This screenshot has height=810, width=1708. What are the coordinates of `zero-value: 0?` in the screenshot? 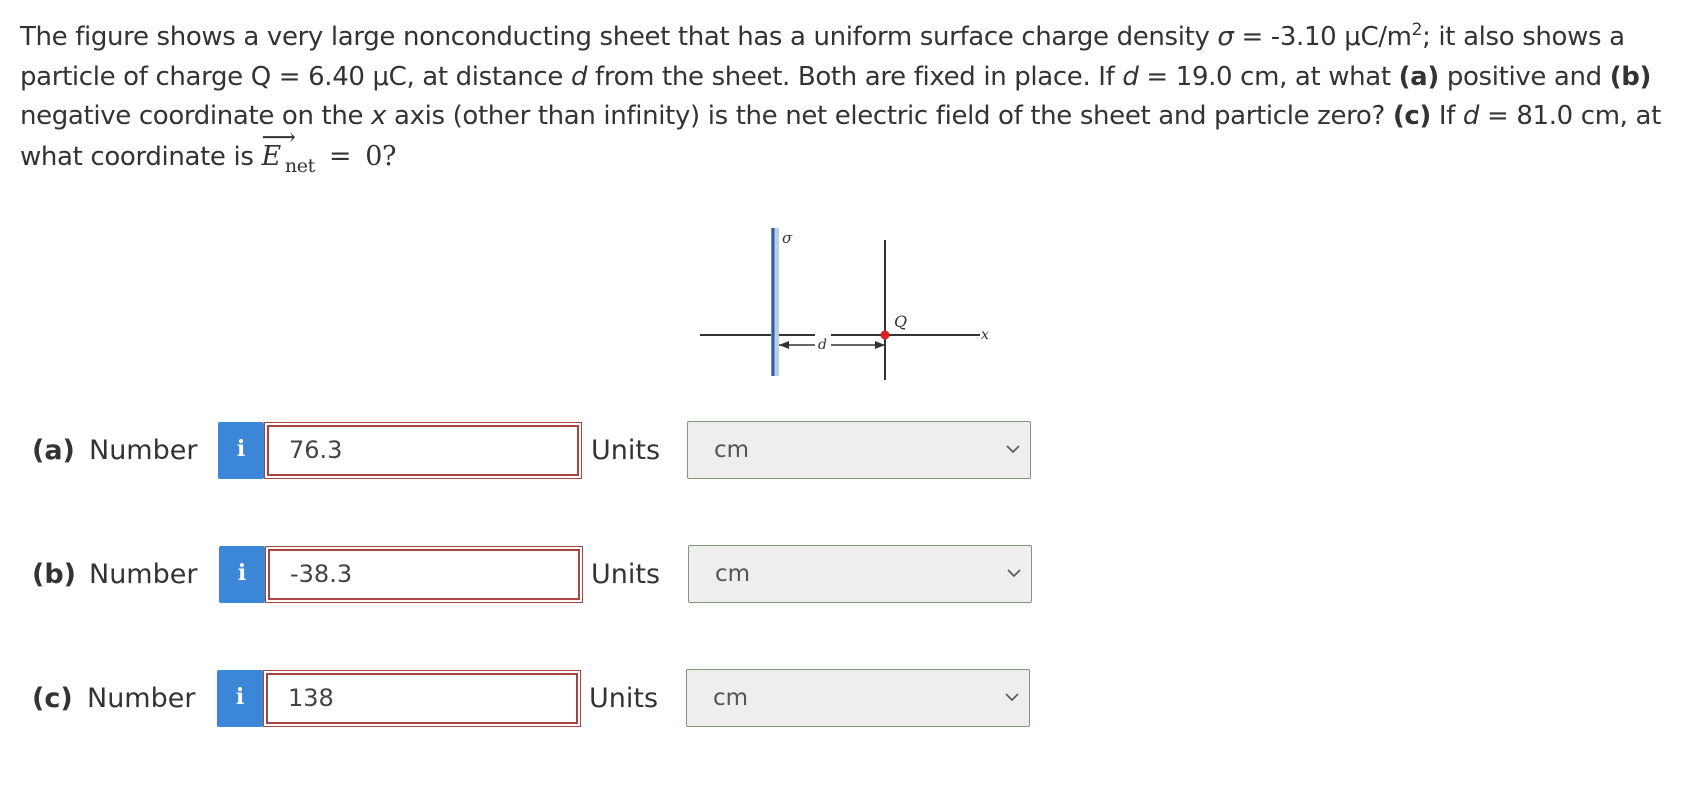 It's located at (381, 156).